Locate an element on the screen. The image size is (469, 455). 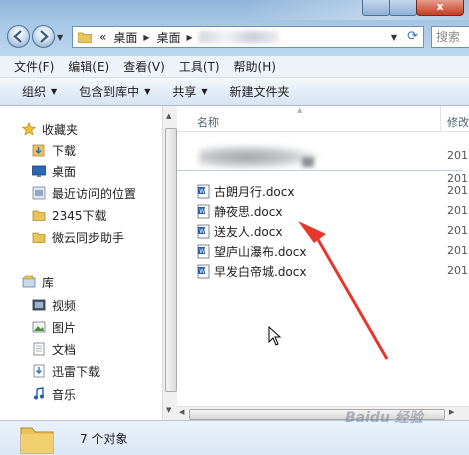
file-name: 古朗月行.docx is located at coordinates (254, 191).